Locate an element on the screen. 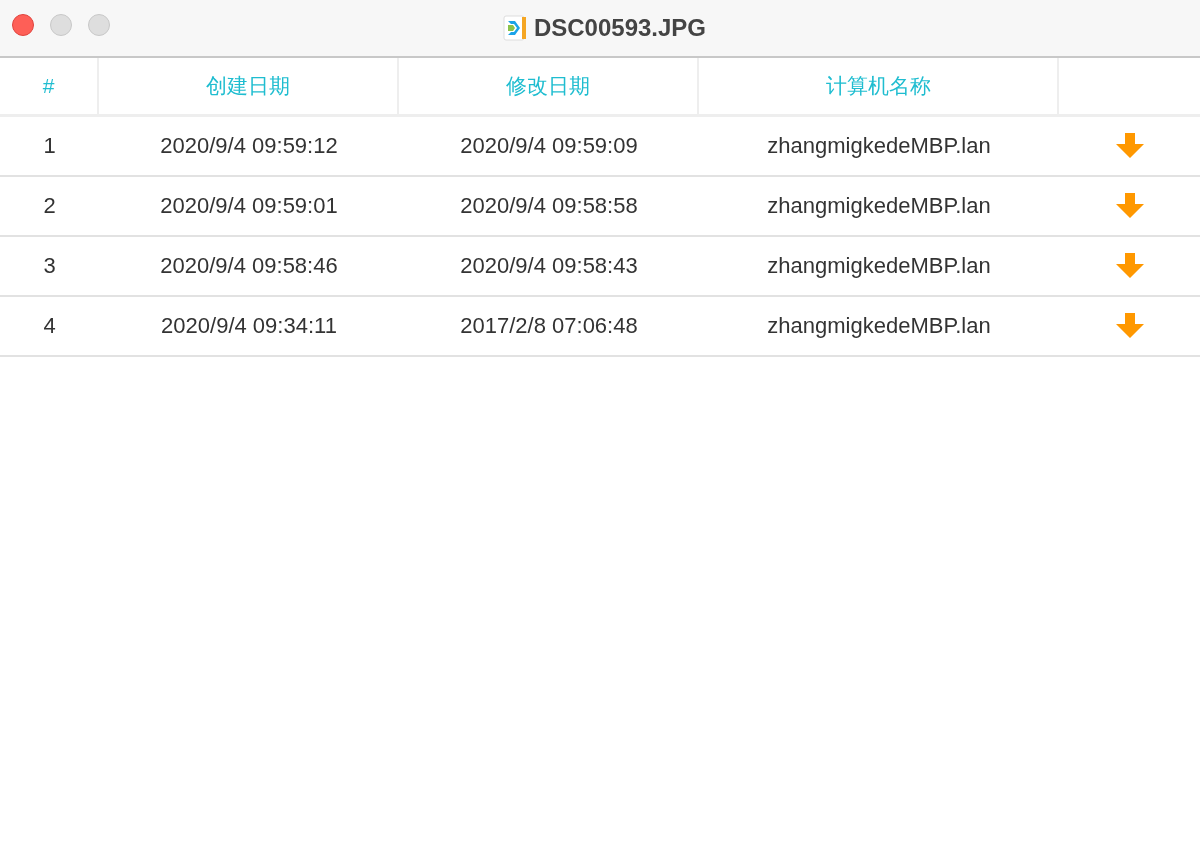  minimize-button is located at coordinates (61, 25).